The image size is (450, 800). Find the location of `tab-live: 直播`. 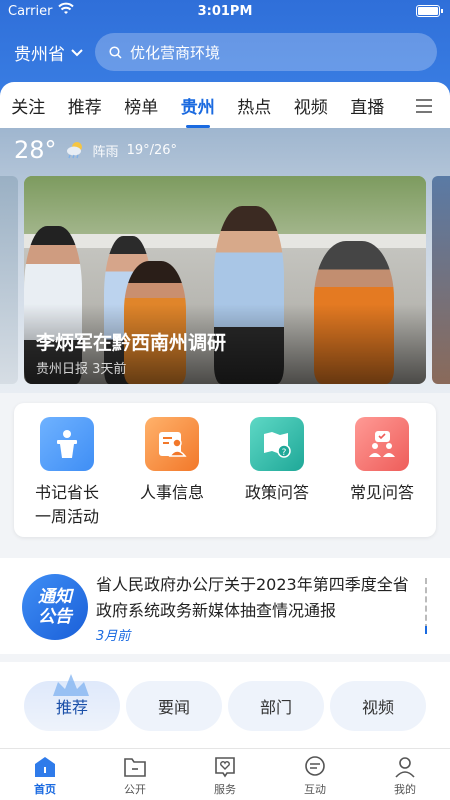

tab-live: 直播 is located at coordinates (367, 105).